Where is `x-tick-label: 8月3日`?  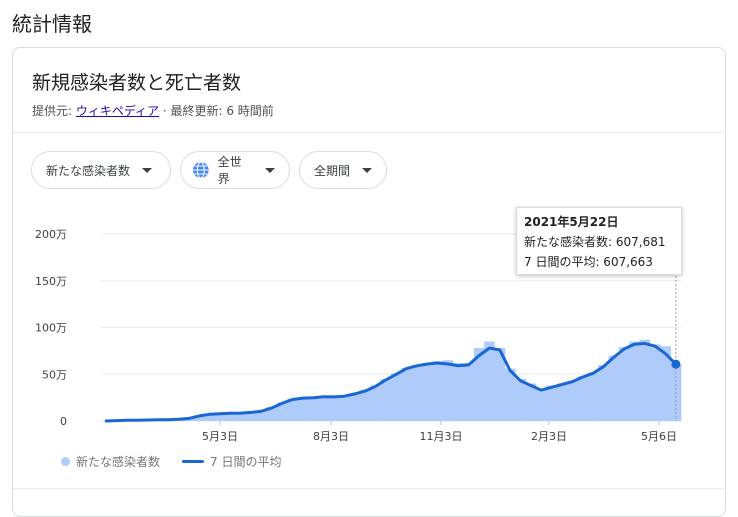 x-tick-label: 8月3日 is located at coordinates (331, 436).